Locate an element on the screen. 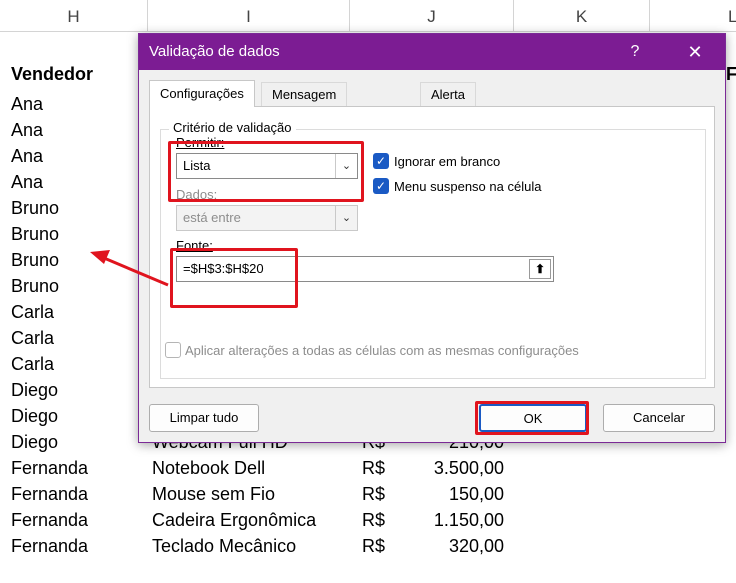 Image resolution: width=736 pixels, height=583 pixels. dados-label: Dados: is located at coordinates (197, 194).